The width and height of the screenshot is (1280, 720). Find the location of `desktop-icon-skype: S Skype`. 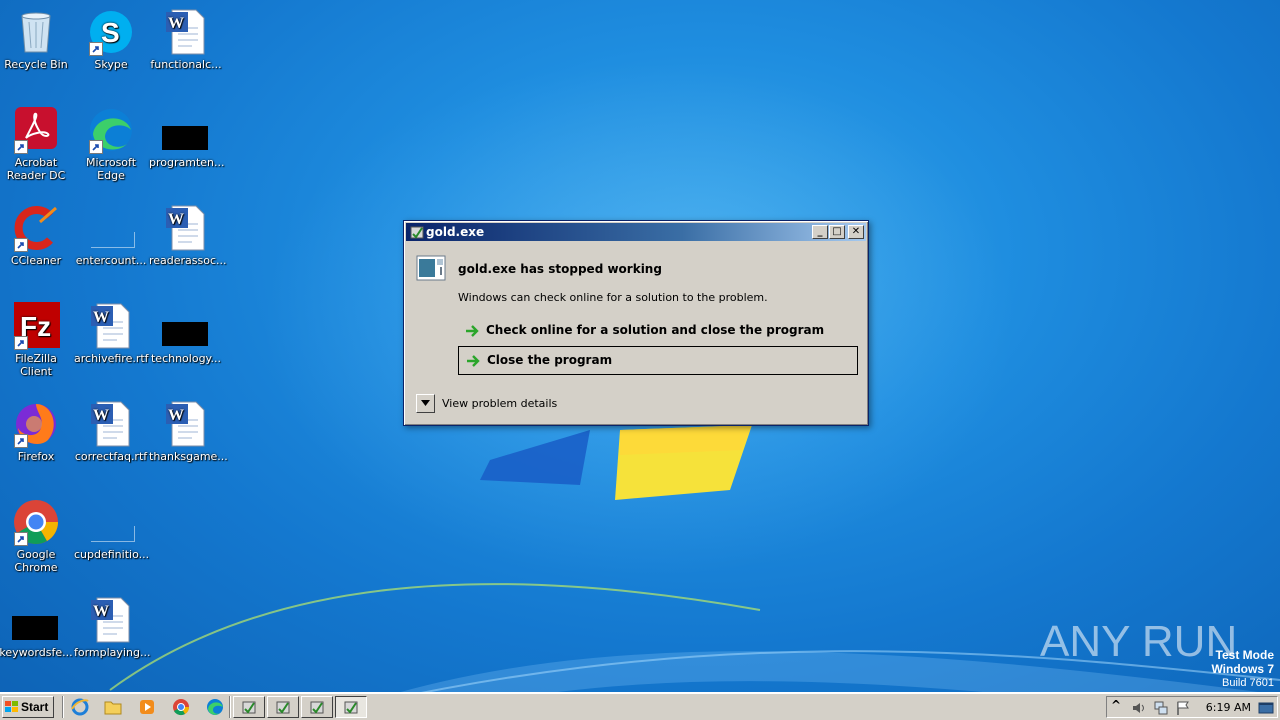

desktop-icon-skype: S Skype is located at coordinates (111, 39).